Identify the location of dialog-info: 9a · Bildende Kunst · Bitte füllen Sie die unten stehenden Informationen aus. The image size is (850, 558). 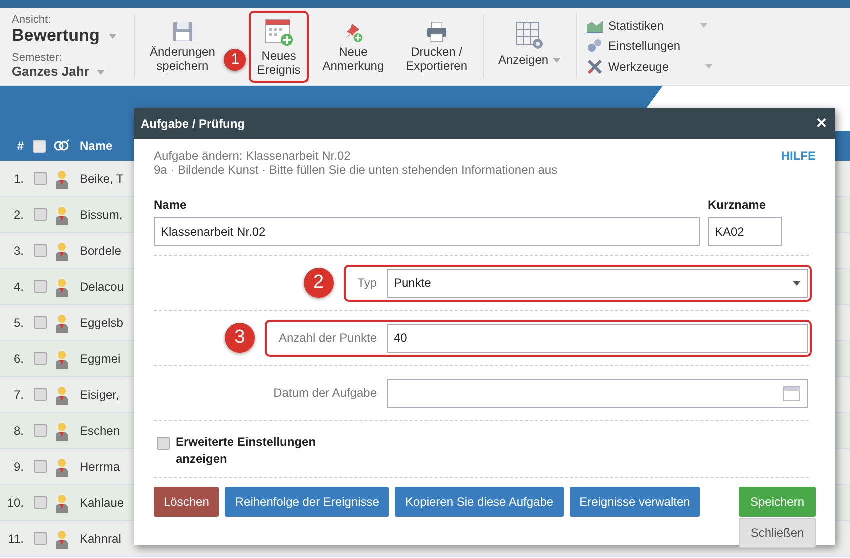
(356, 170).